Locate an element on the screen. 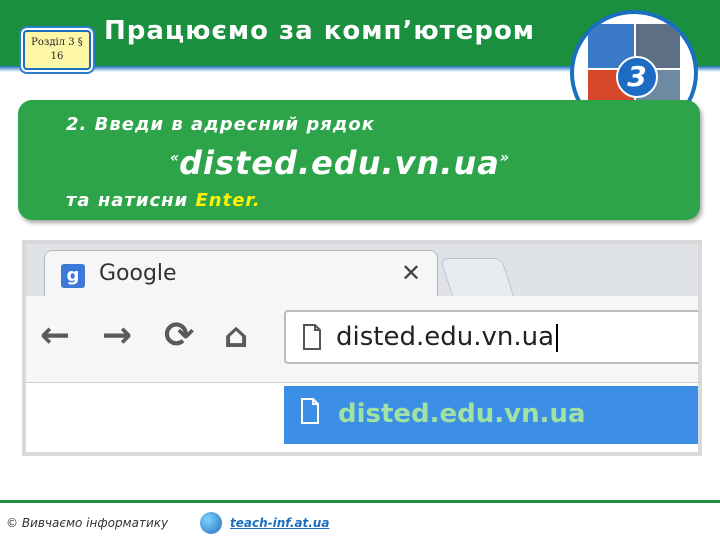 The image size is (720, 540). section-badge: Розділ 3 § 16 is located at coordinates (57, 50).